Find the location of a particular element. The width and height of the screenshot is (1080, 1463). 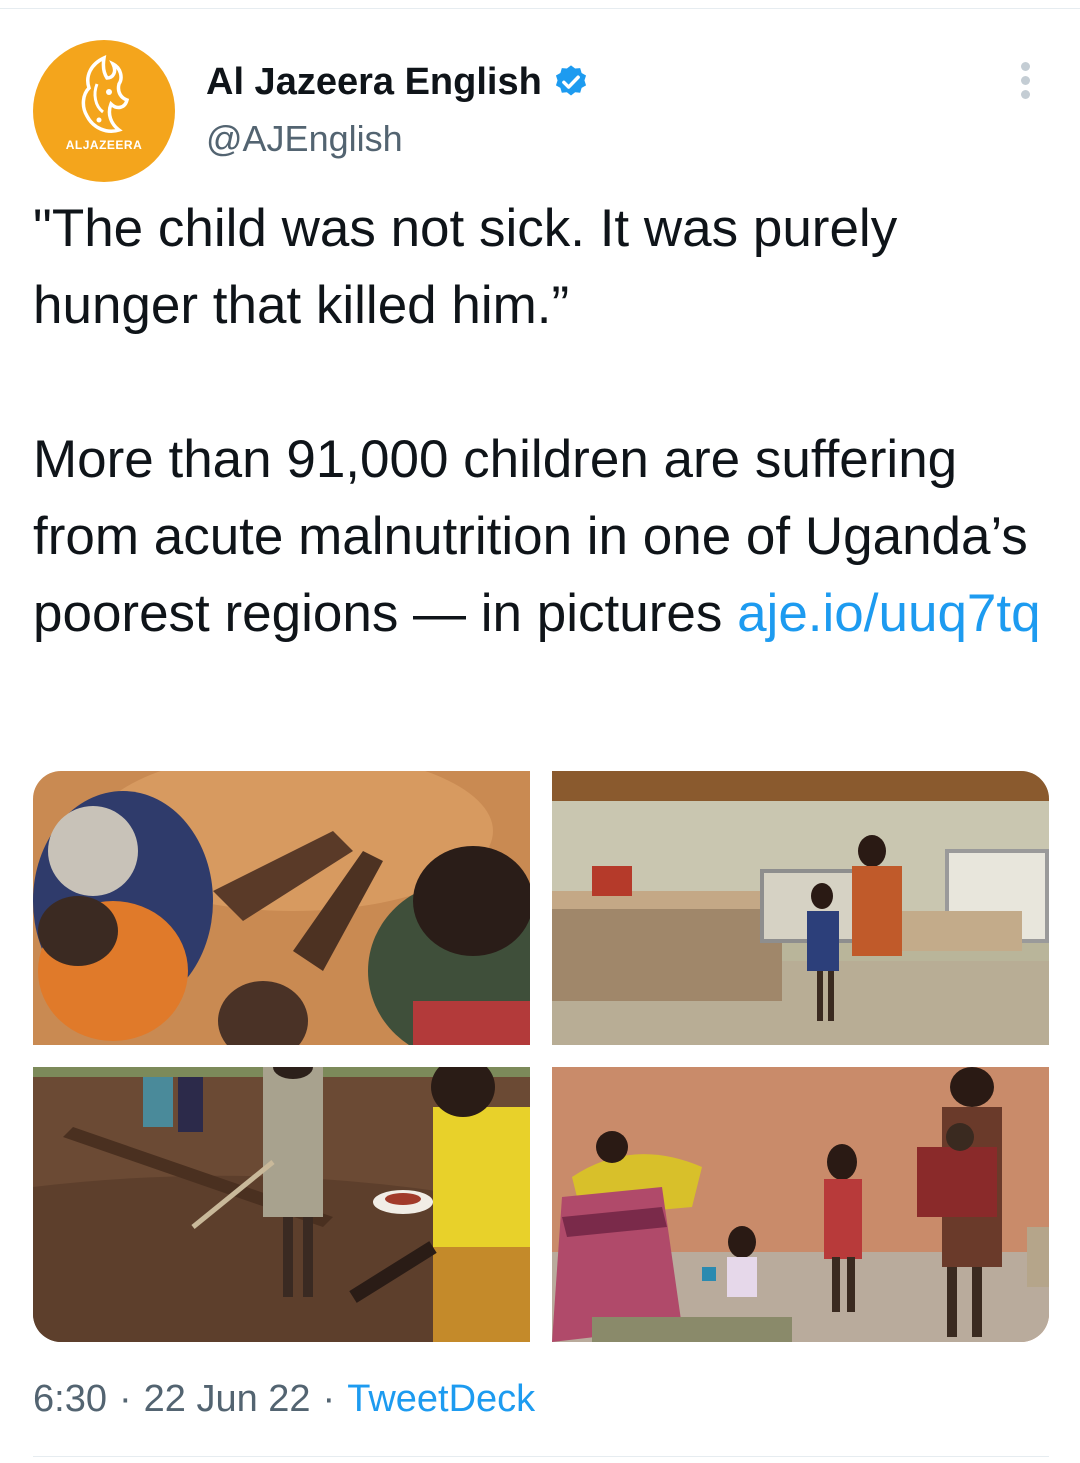

author-handle: @AJEnglish is located at coordinates (304, 139).